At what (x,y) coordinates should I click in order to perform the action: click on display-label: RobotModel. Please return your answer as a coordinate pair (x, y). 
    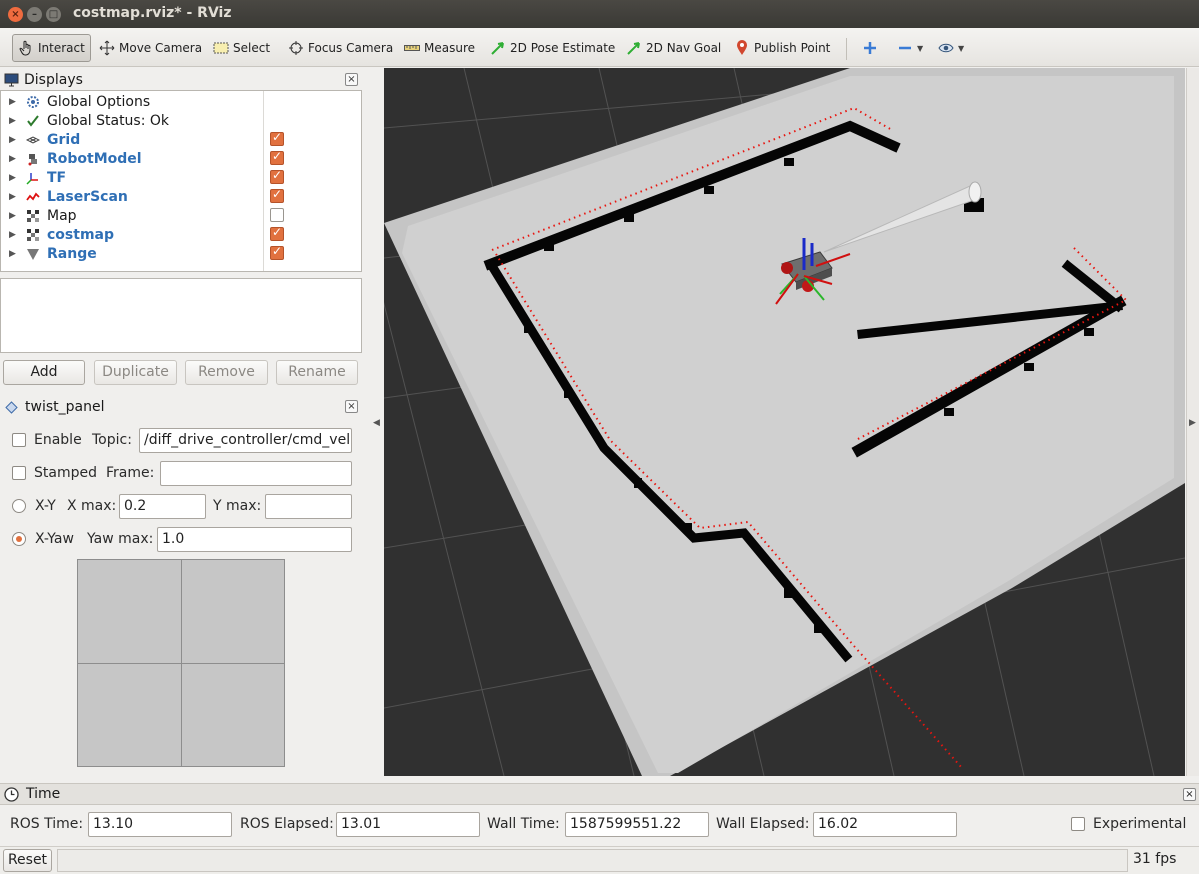
    Looking at the image, I should click on (94, 158).